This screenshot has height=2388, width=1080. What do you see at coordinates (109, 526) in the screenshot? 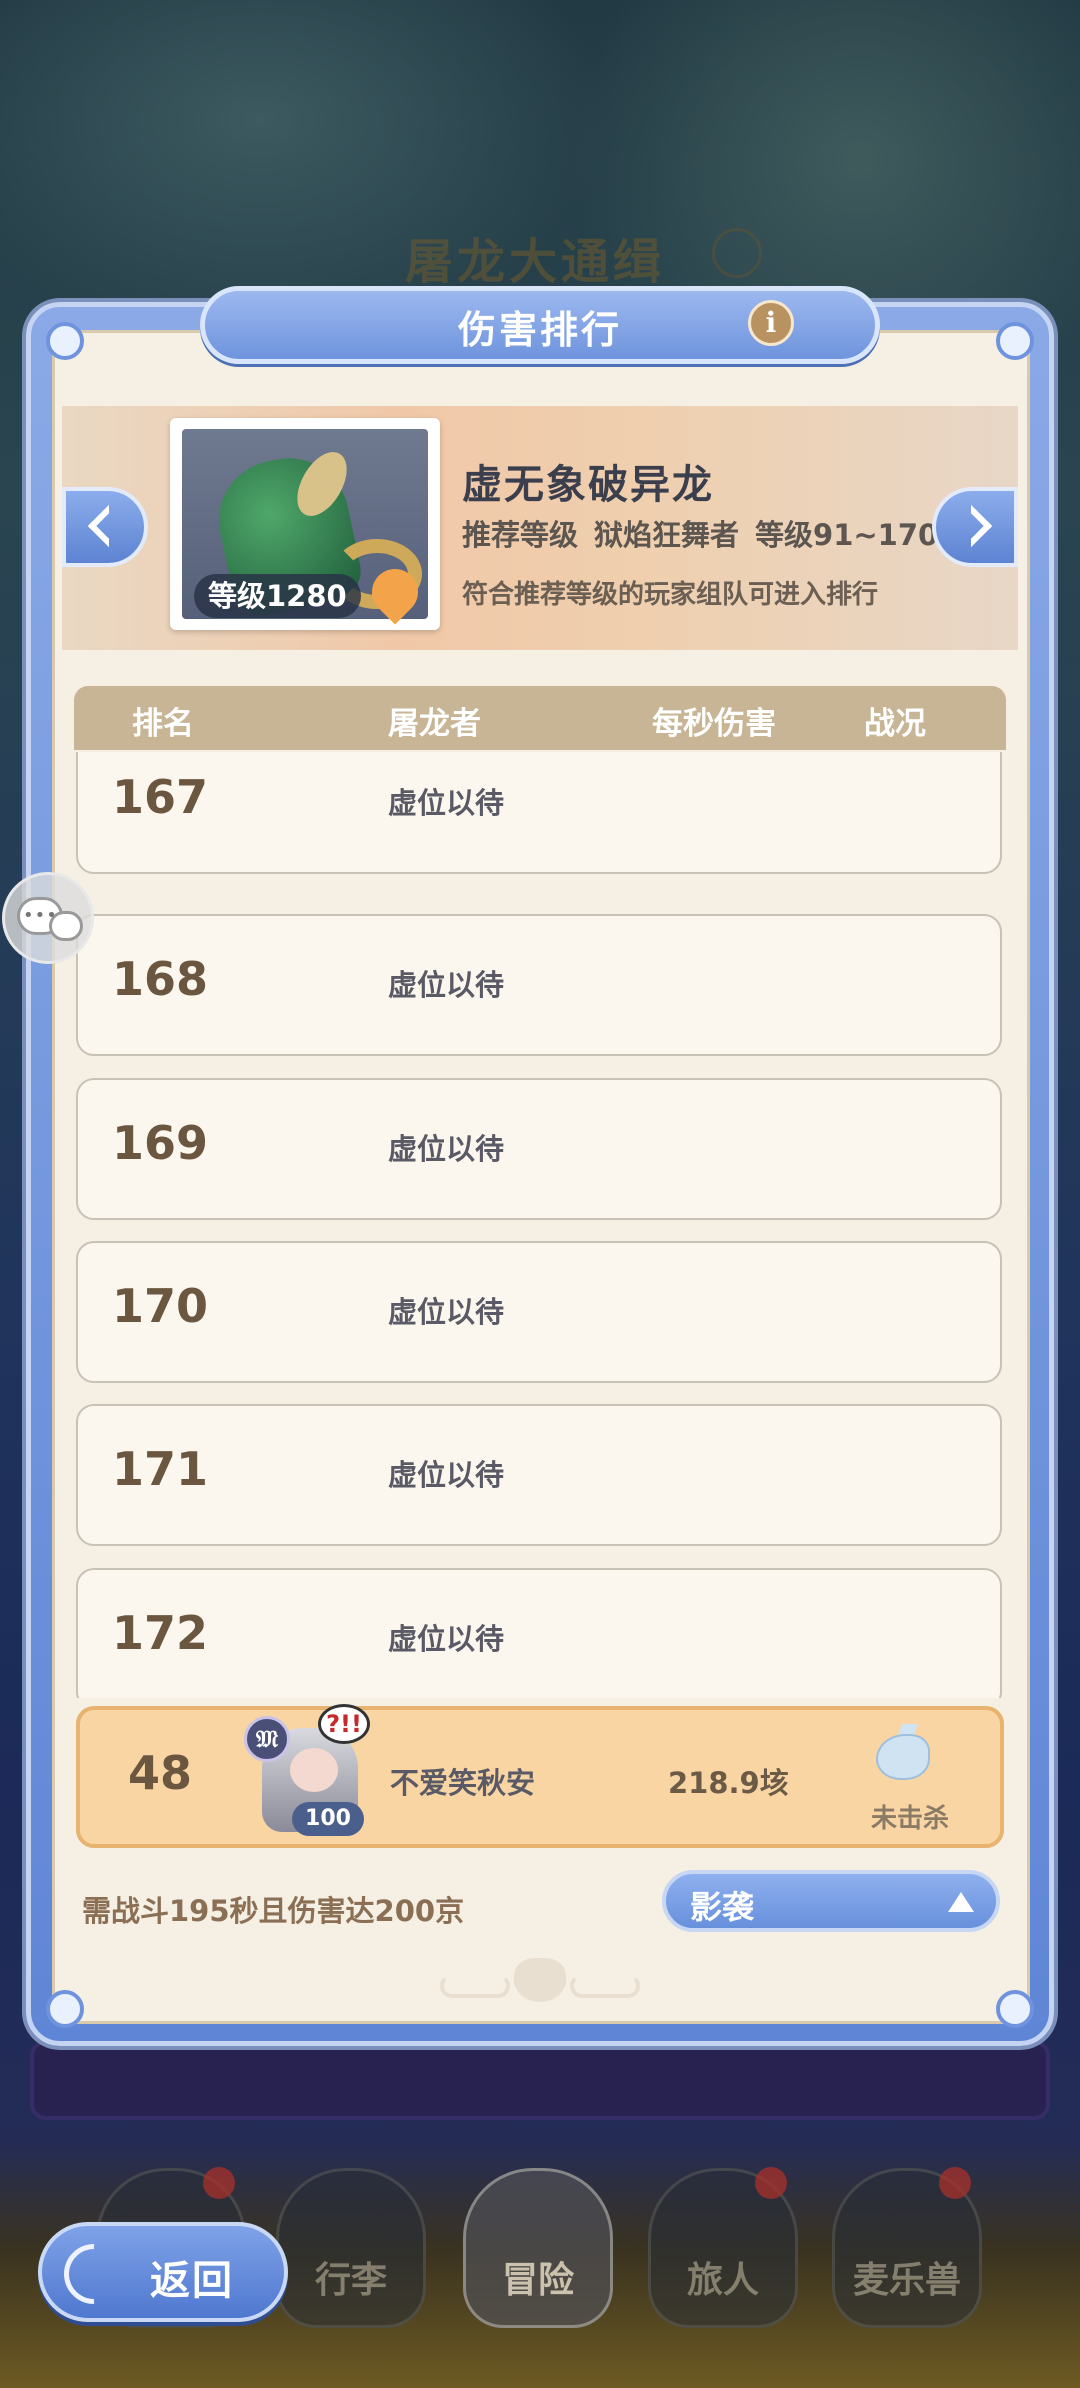
I see `chevron-left-icon` at bounding box center [109, 526].